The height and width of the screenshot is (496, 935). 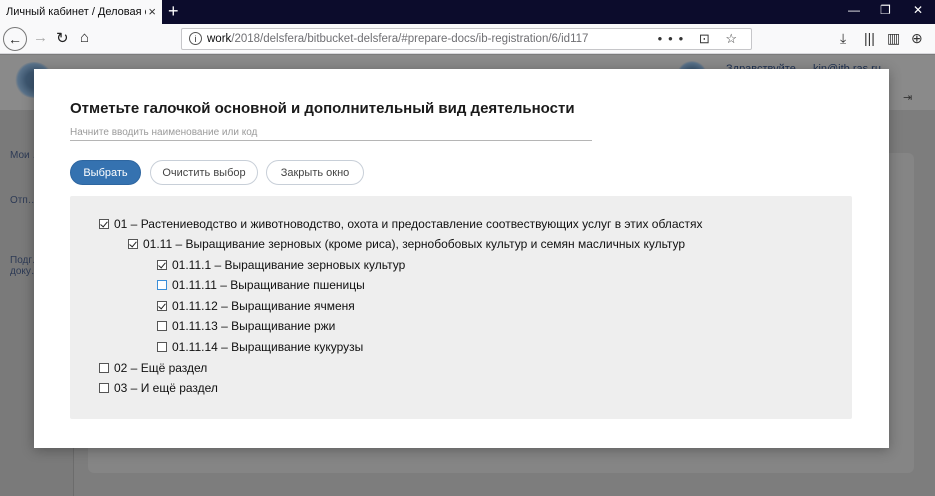 What do you see at coordinates (62, 38) in the screenshot?
I see `reload-icon: ↻` at bounding box center [62, 38].